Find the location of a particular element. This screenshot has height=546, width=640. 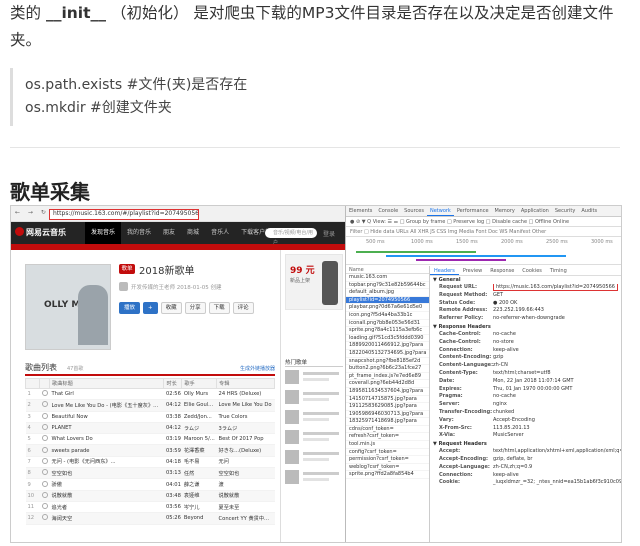

request-item: pt_frame_index.js?e7ed6e89 is located at coordinates (387, 377).